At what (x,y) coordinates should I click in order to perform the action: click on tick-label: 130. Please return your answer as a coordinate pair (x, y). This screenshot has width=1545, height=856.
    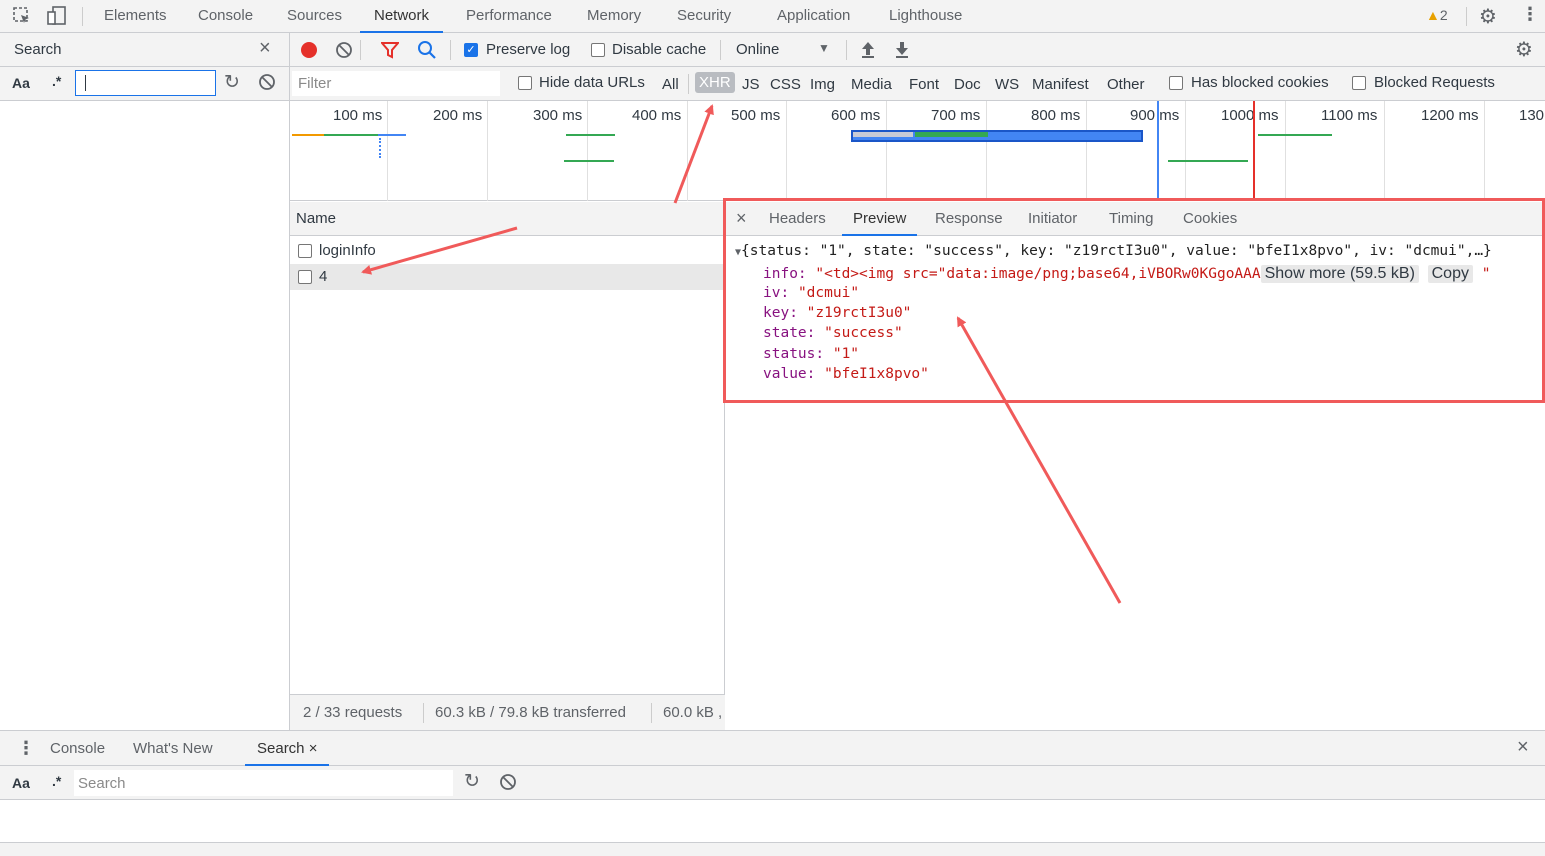
    Looking at the image, I should click on (1532, 115).